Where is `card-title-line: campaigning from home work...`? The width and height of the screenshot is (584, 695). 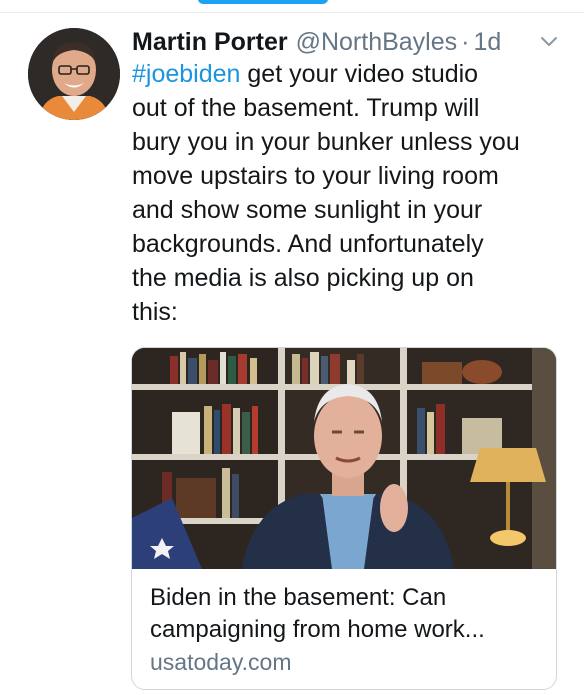
card-title-line: campaigning from home work... is located at coordinates (317, 629).